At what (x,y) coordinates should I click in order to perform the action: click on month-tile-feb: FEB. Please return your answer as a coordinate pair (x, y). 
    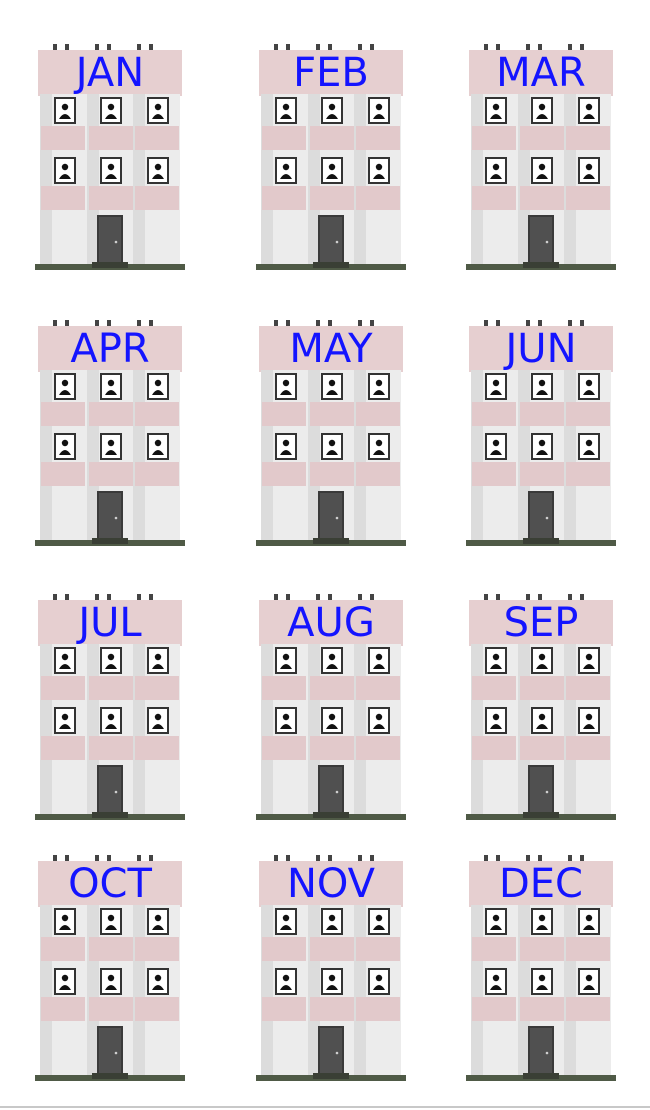
    Looking at the image, I should click on (331, 158).